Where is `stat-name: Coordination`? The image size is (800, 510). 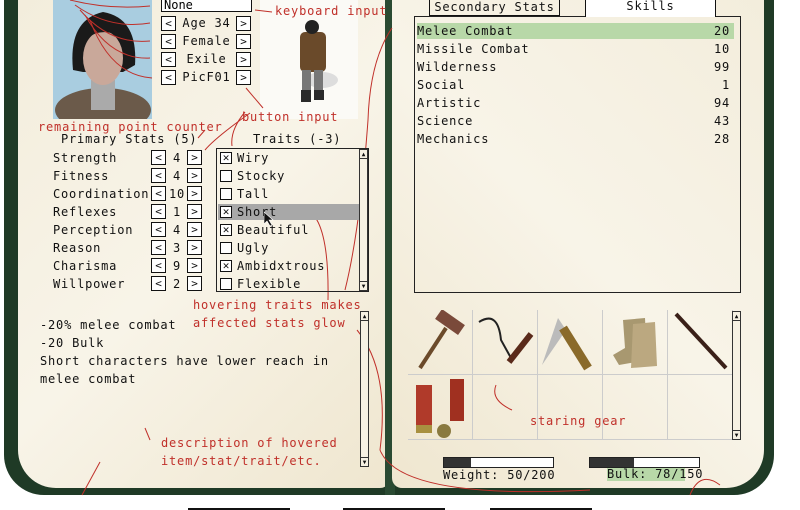 stat-name: Coordination is located at coordinates (101, 194).